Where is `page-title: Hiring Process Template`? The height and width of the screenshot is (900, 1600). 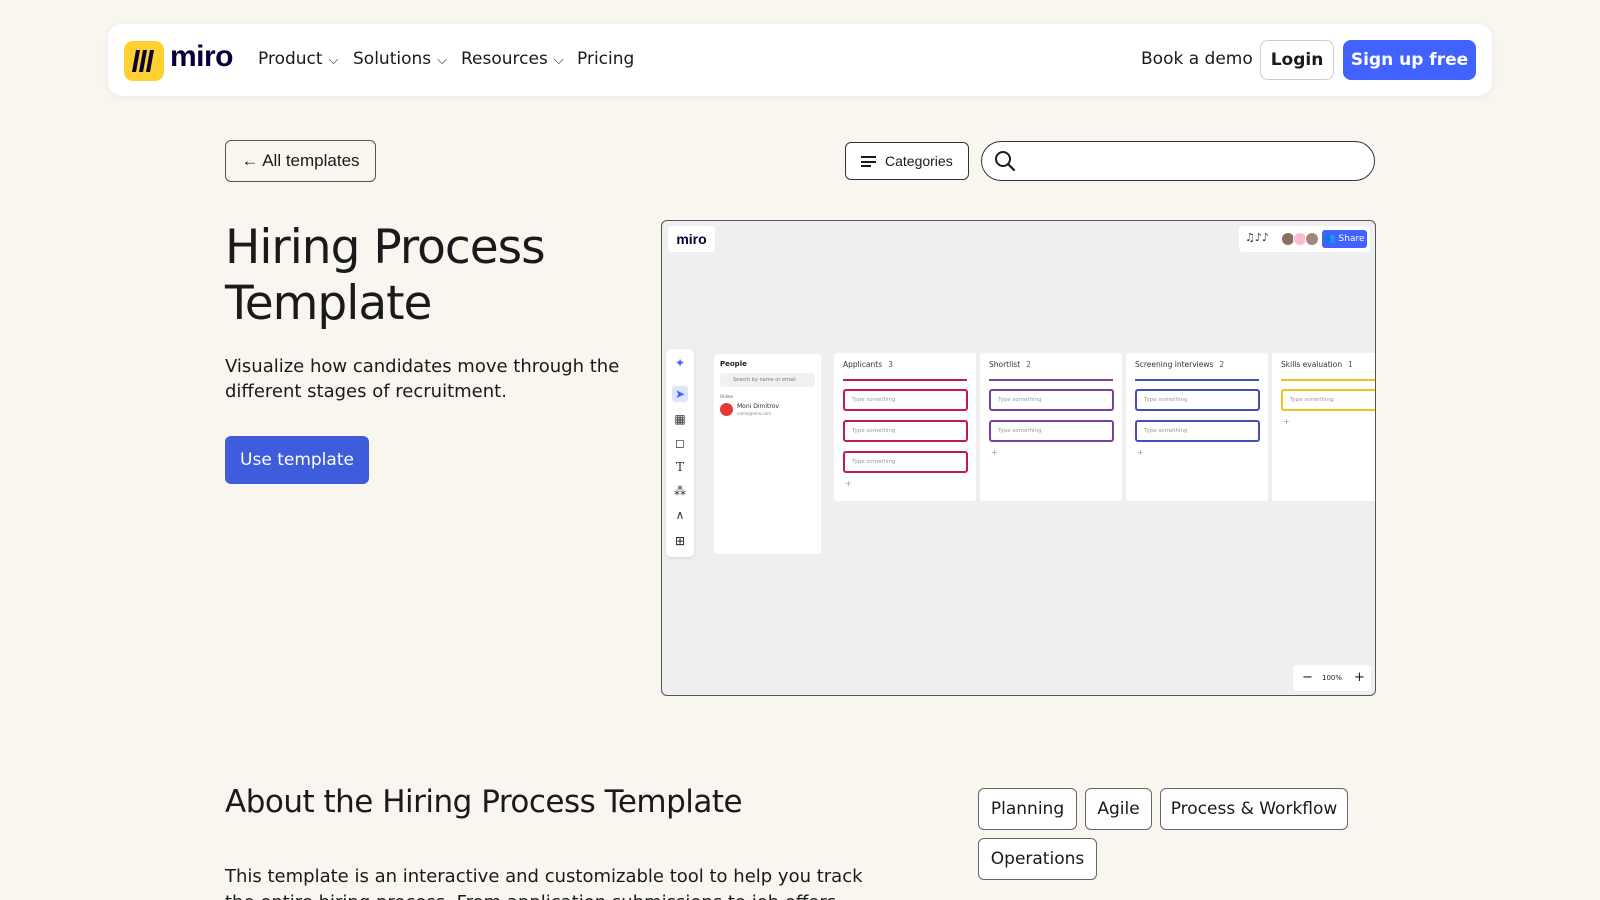 page-title: Hiring Process Template is located at coordinates (385, 275).